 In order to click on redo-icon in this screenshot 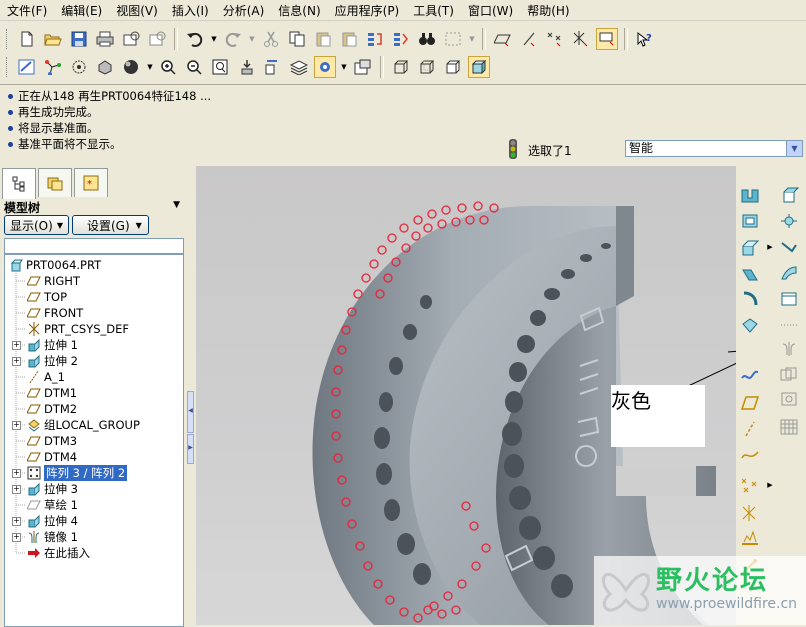, I will do `click(233, 39)`.